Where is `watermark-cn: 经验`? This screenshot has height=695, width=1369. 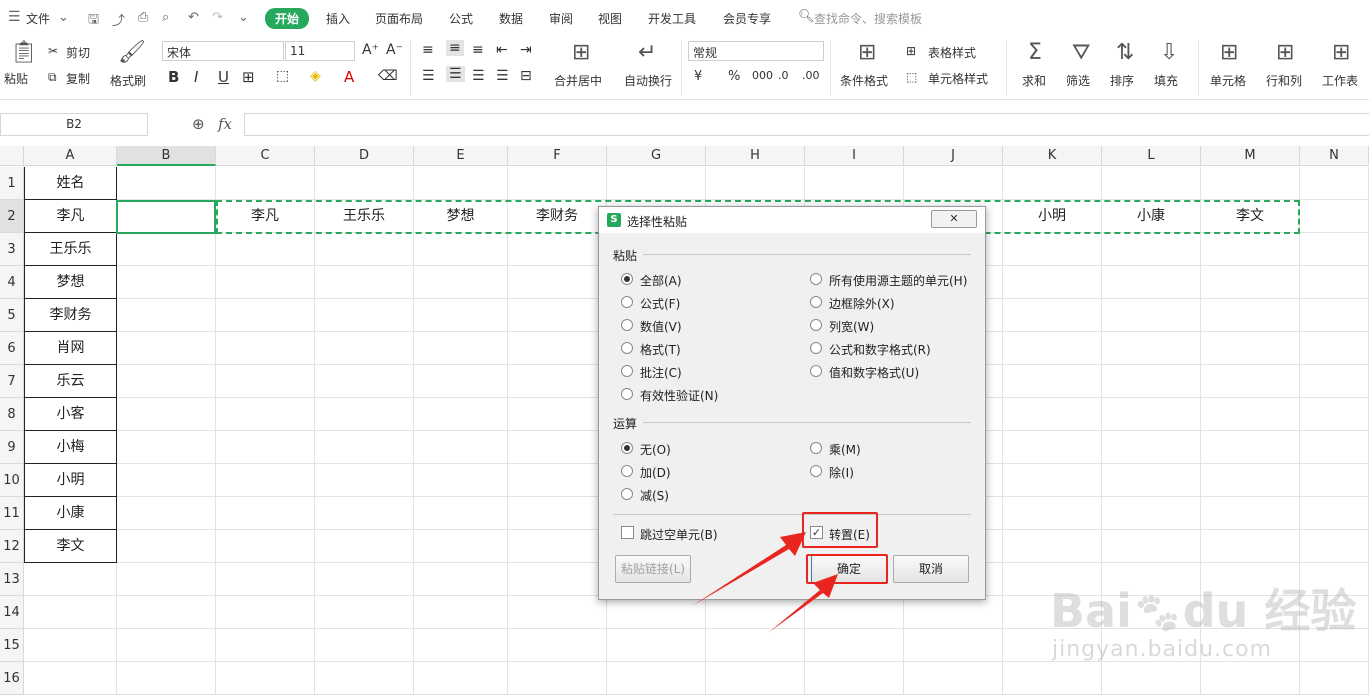
watermark-cn: 经验 is located at coordinates (1310, 611).